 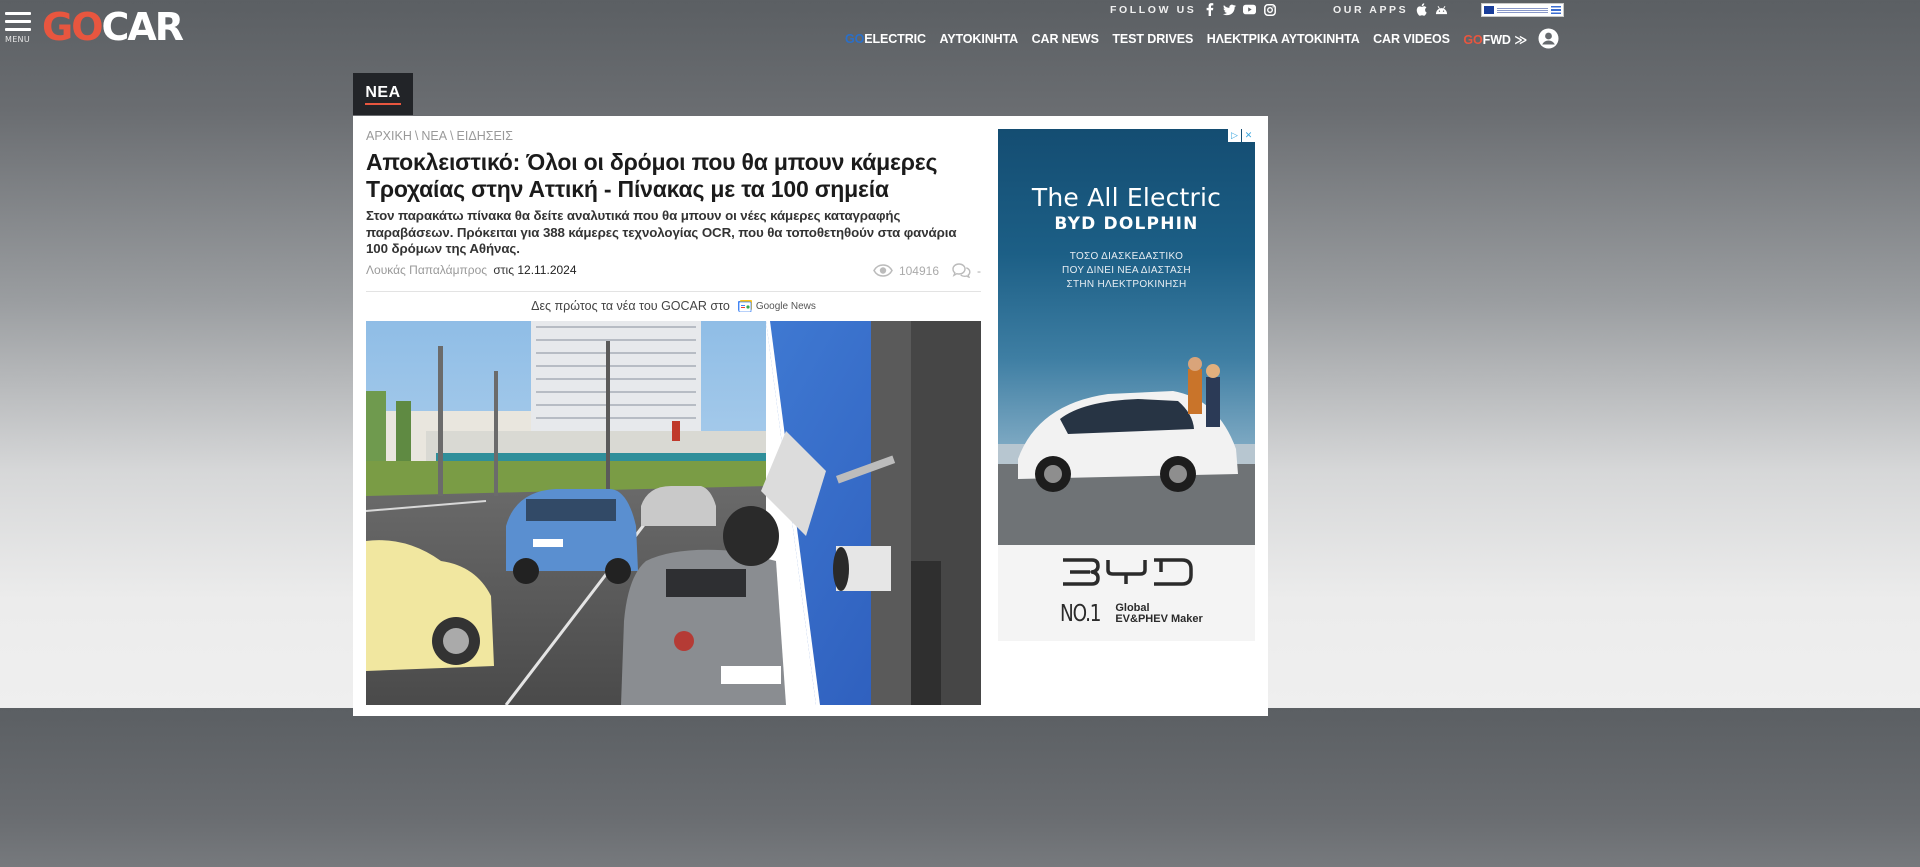 I want to click on nav-link-label: TEST DRIVES, so click(x=1153, y=39).